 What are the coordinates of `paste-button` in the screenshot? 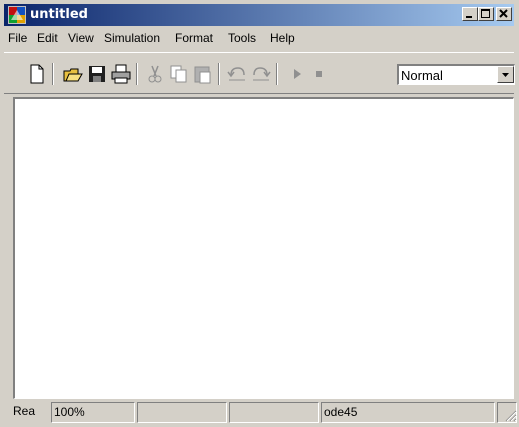 It's located at (203, 74).